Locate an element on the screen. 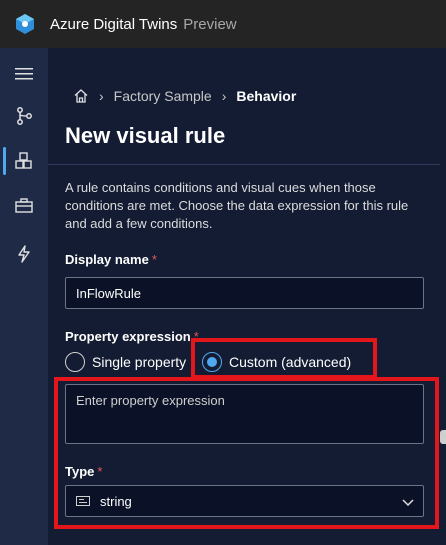 The height and width of the screenshot is (545, 446). breadcrumb-factory-sample: Factory Sample is located at coordinates (163, 96).